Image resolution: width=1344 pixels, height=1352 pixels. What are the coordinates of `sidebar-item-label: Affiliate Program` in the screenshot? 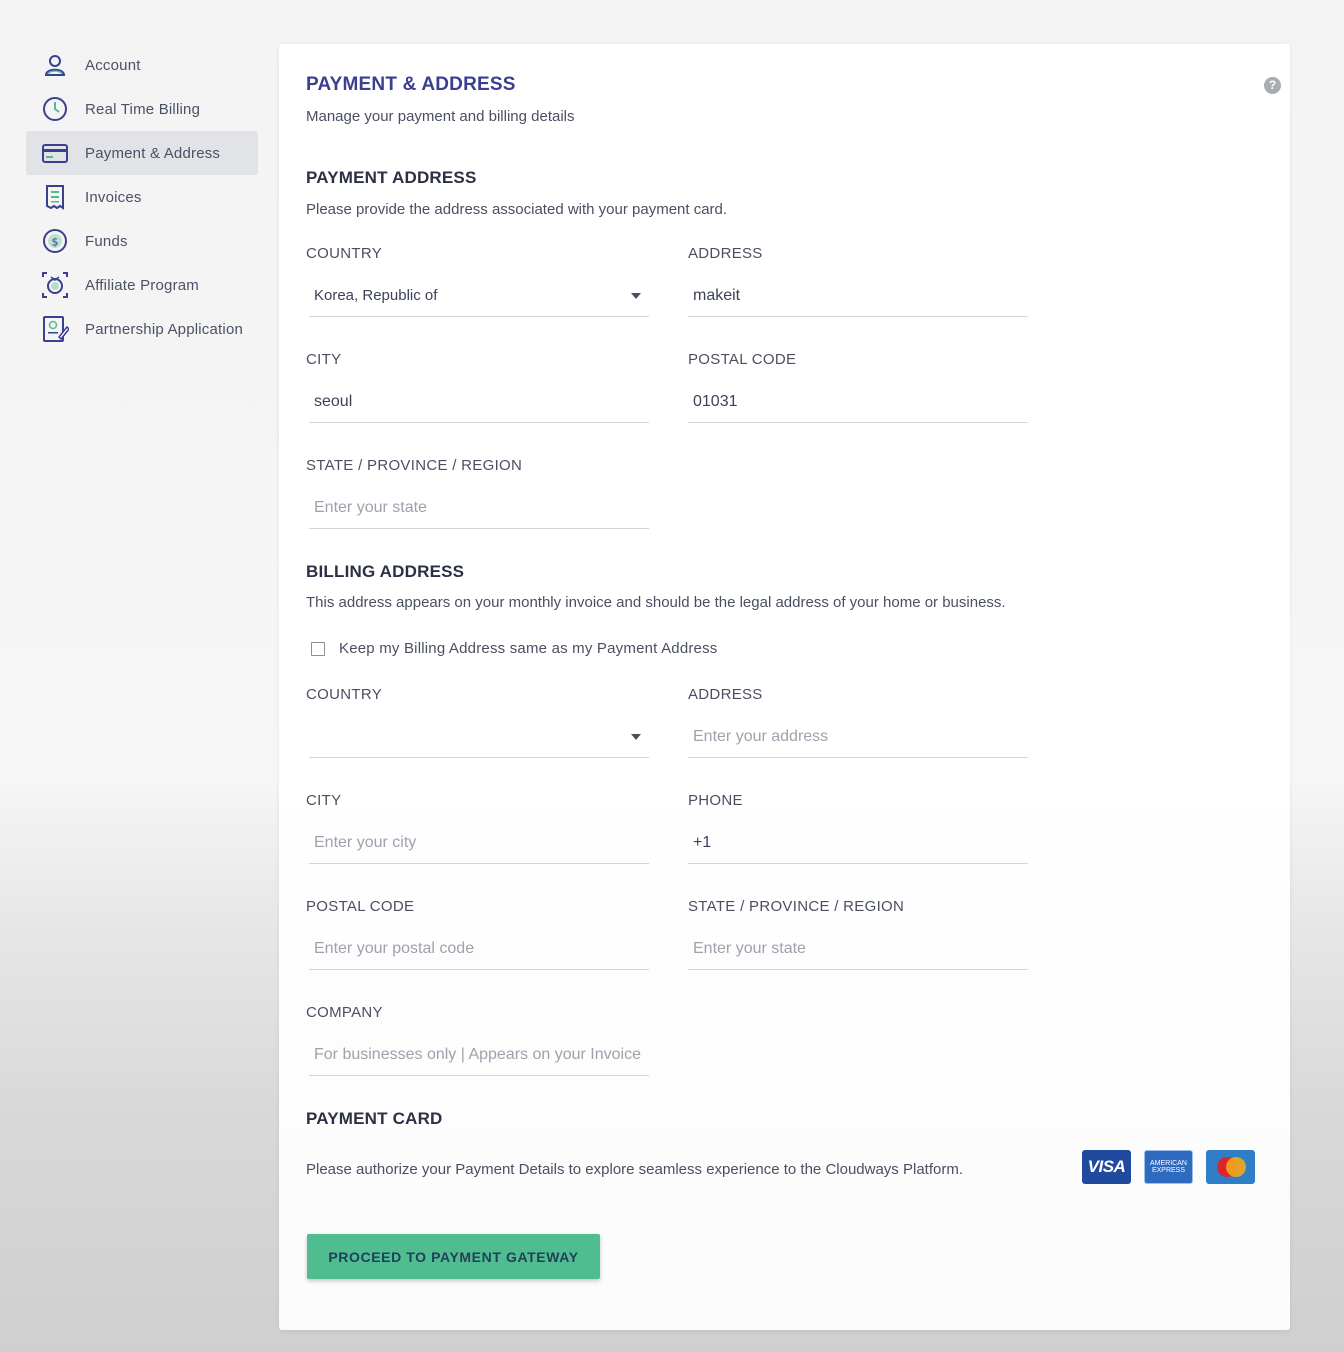 It's located at (142, 285).